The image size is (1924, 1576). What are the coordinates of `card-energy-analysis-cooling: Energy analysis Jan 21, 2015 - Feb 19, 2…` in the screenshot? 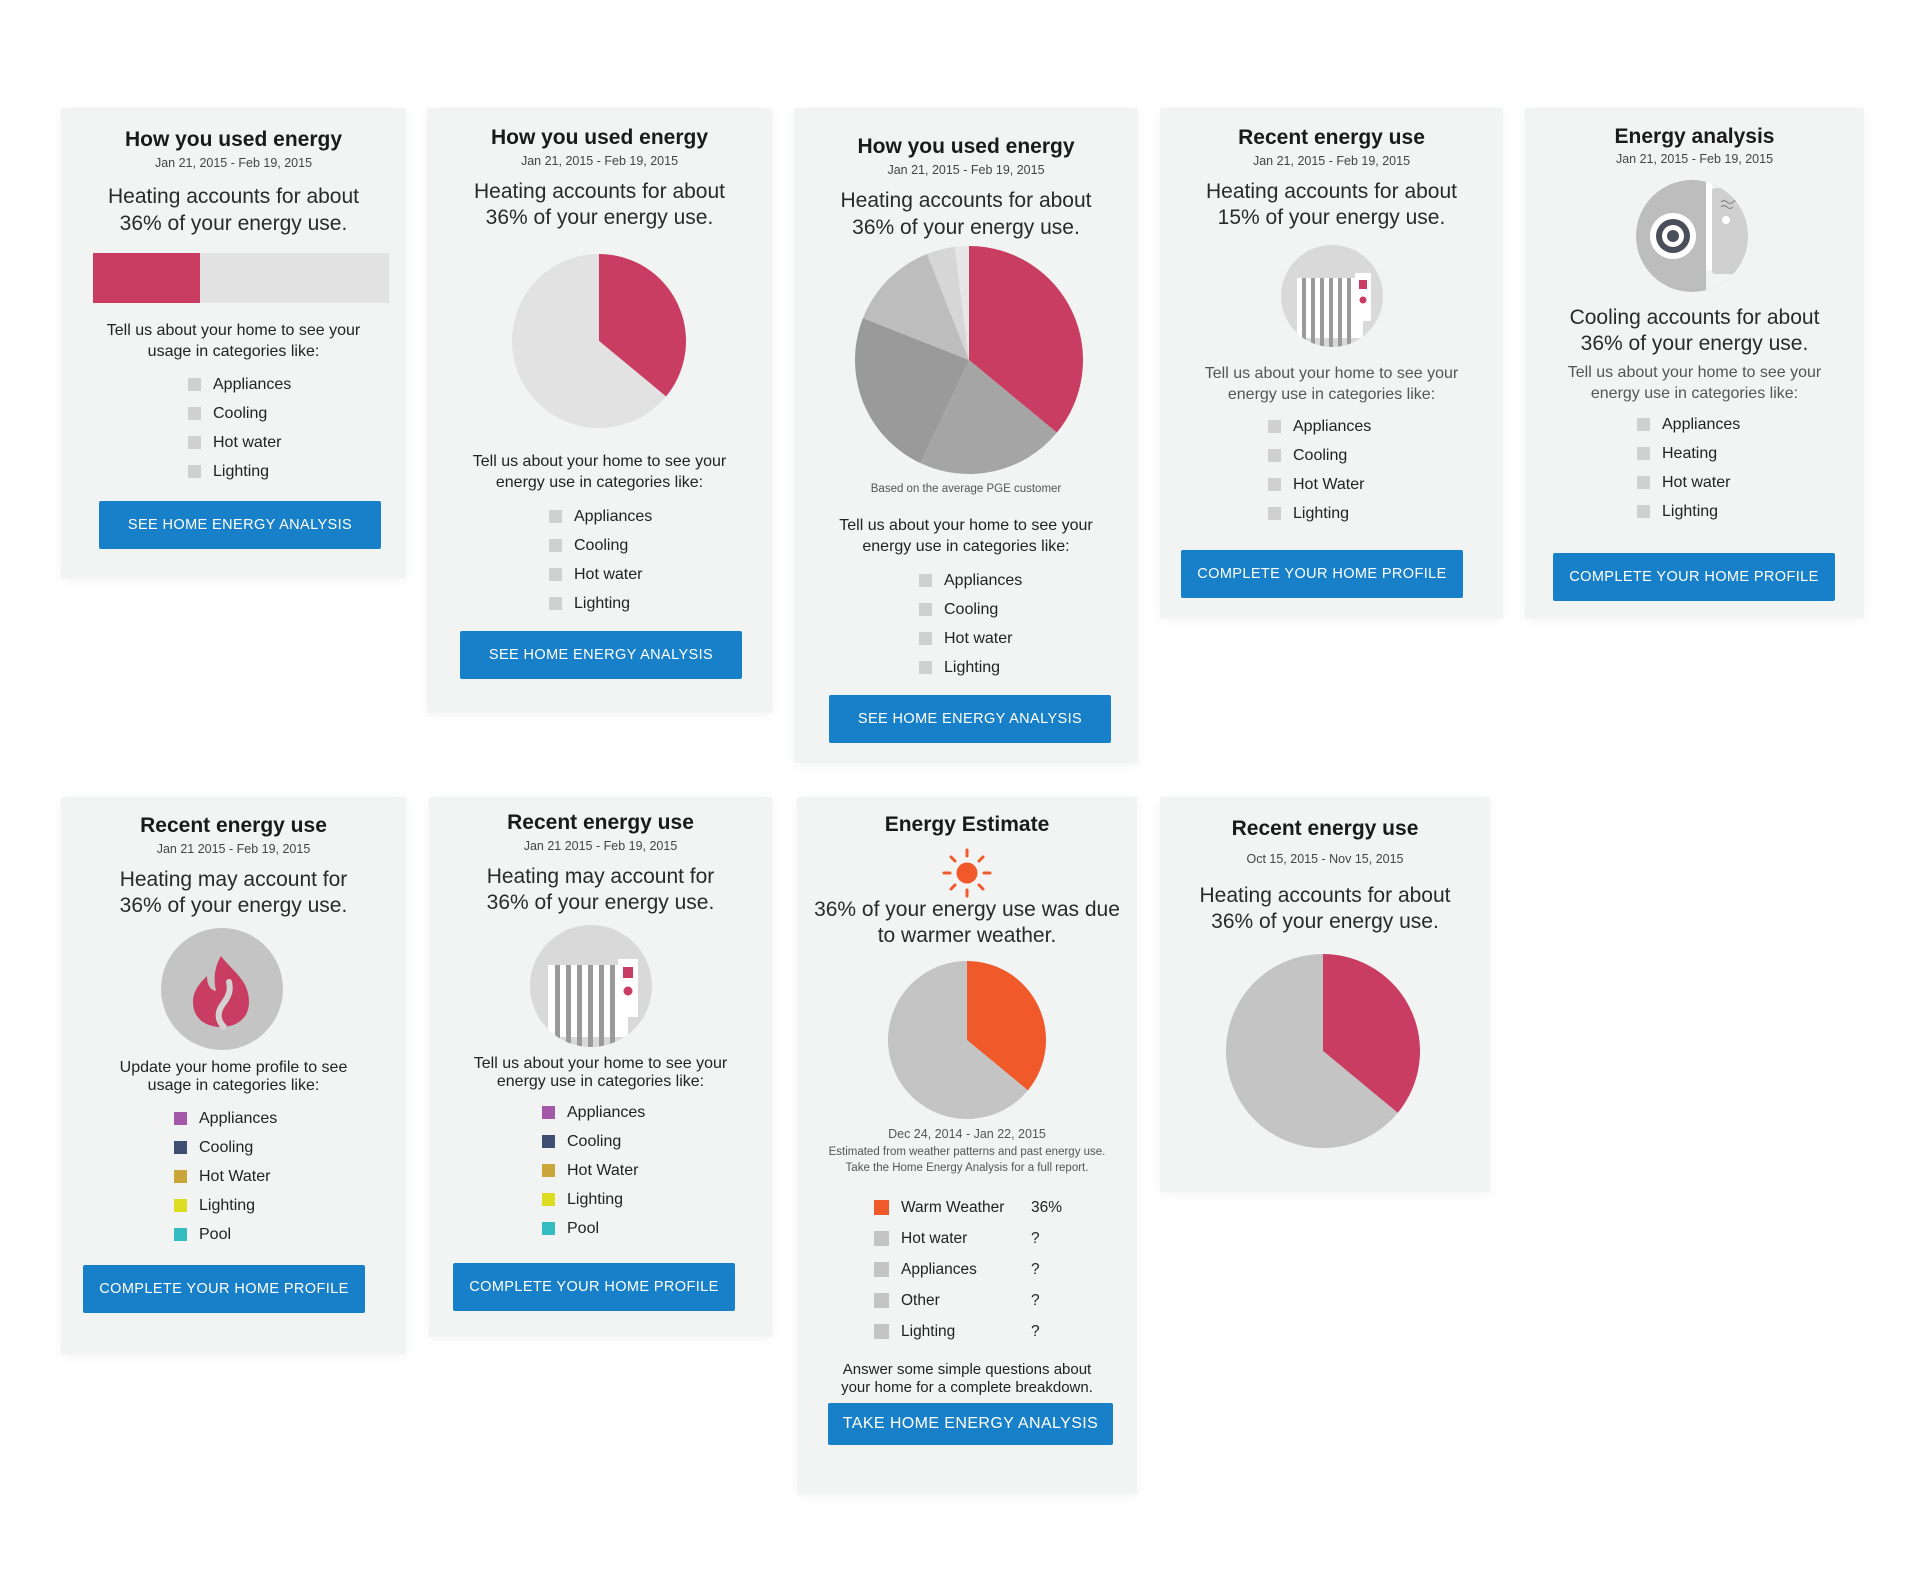 It's located at (1694, 363).